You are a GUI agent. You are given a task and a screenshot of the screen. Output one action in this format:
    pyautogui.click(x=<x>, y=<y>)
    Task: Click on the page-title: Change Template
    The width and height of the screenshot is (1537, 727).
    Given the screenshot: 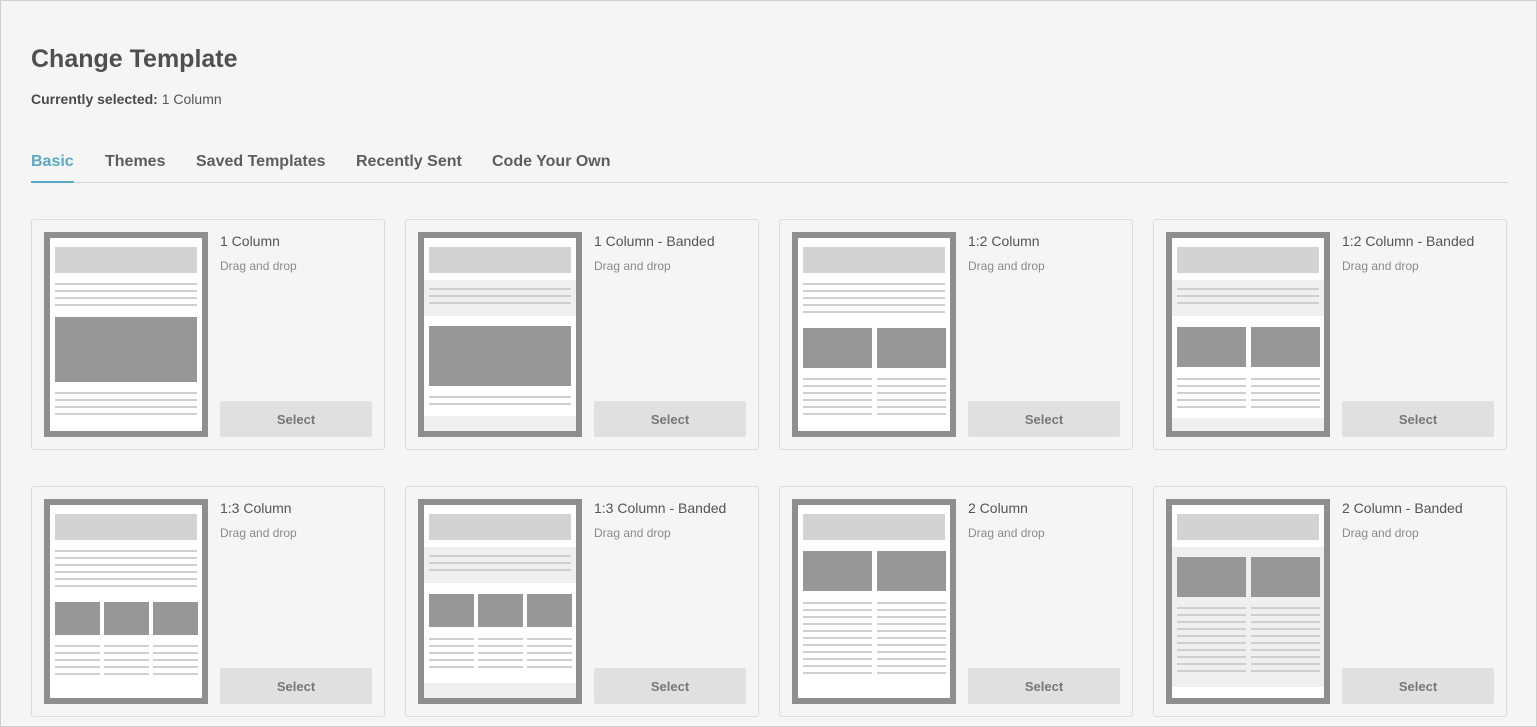 What is the action you would take?
    pyautogui.click(x=134, y=59)
    